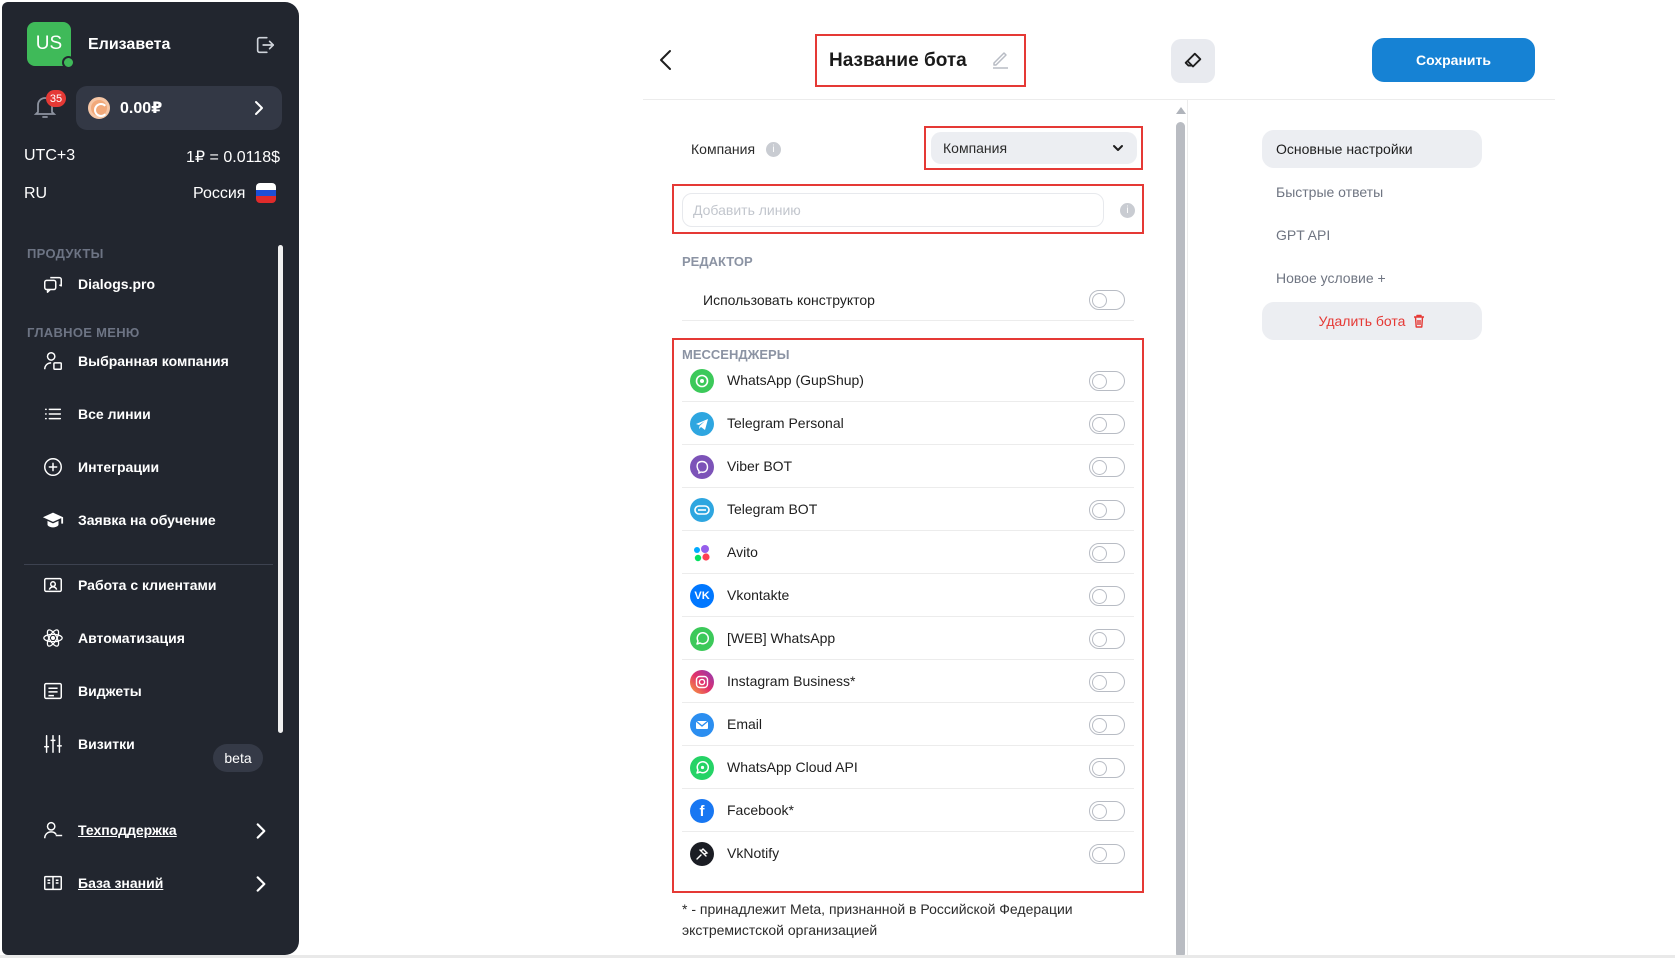  Describe the element at coordinates (147, 520) in the screenshot. I see `sidebar-item-label: Заявка на обучение` at that location.